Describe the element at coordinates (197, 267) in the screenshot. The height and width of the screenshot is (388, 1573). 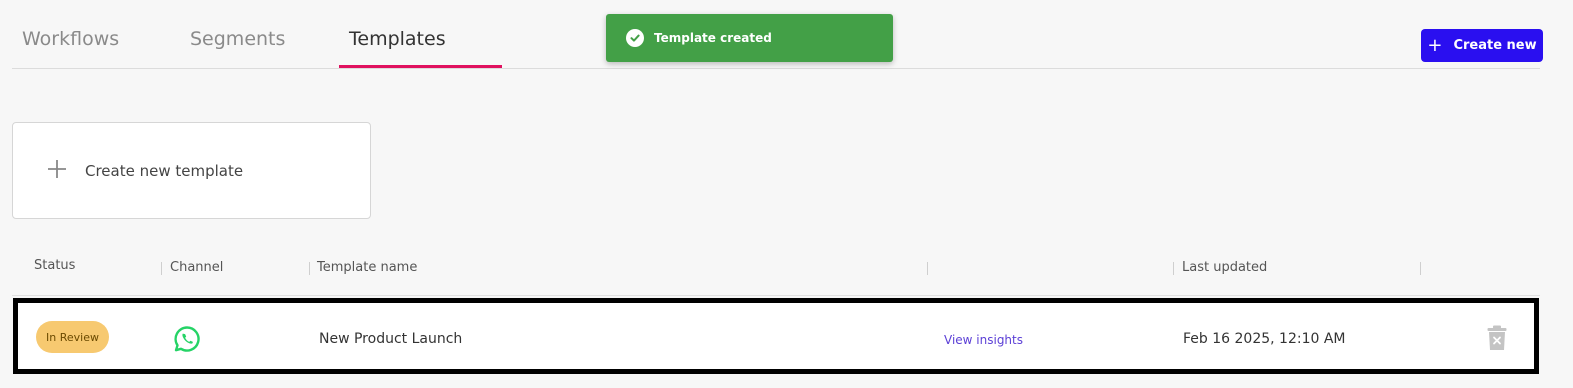
I see `column-header-channel: Channel` at that location.